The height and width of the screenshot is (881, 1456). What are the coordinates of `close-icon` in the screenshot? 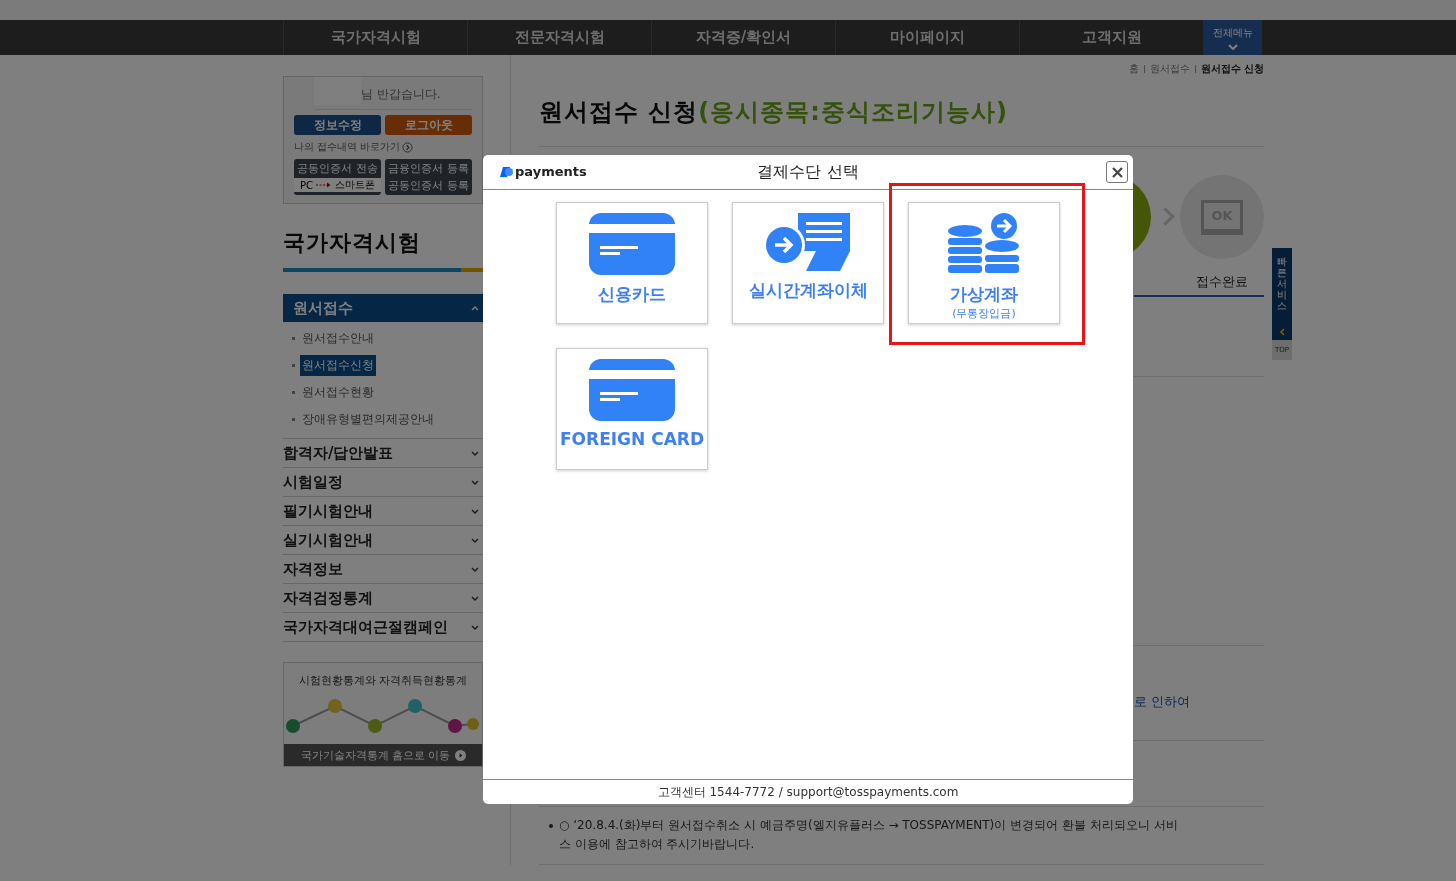 It's located at (1117, 172).